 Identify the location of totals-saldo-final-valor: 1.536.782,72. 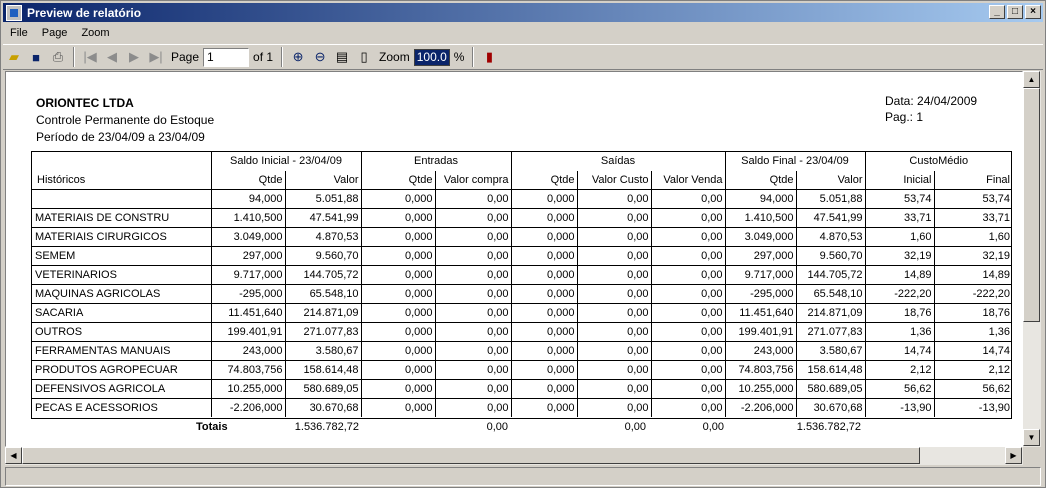
(828, 427).